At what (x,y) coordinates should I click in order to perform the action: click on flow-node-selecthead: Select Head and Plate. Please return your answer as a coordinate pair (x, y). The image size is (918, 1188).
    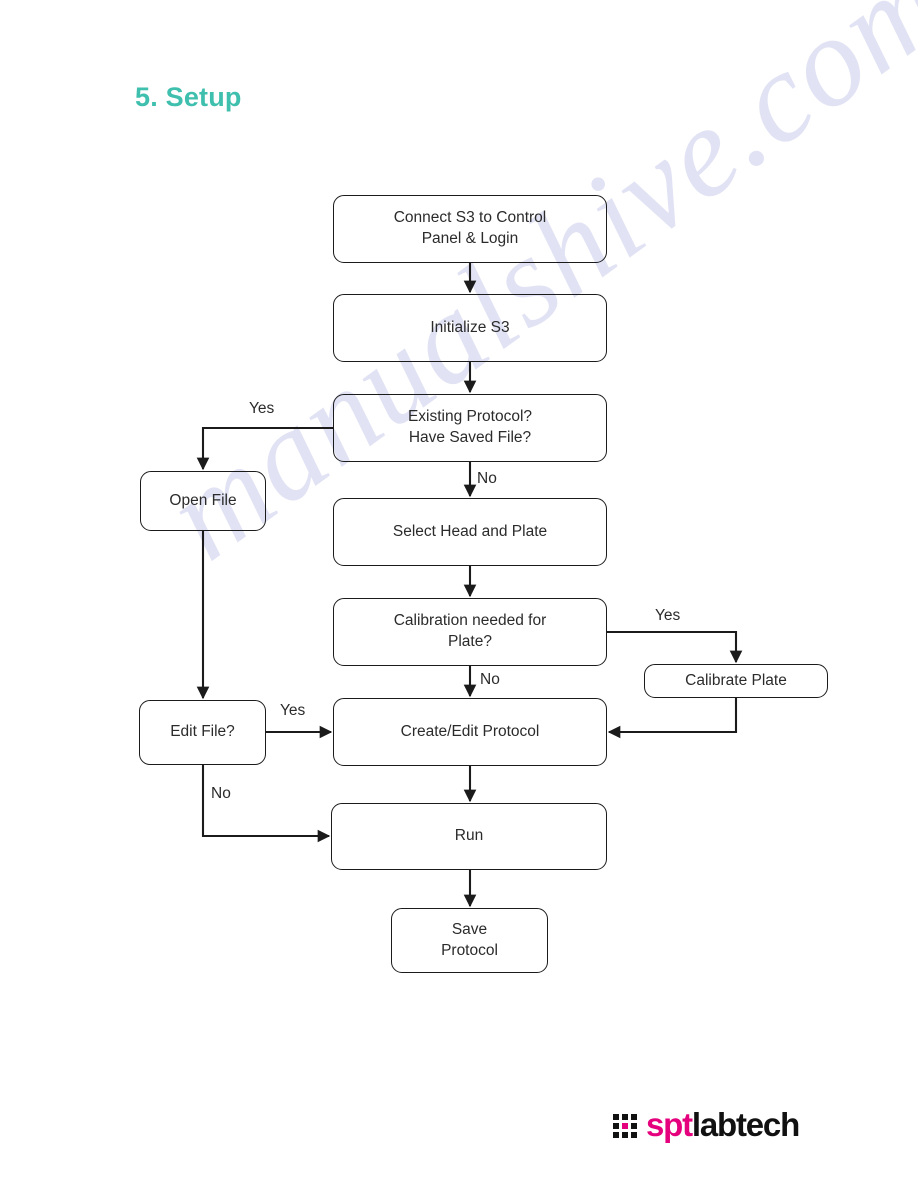
    Looking at the image, I should click on (470, 532).